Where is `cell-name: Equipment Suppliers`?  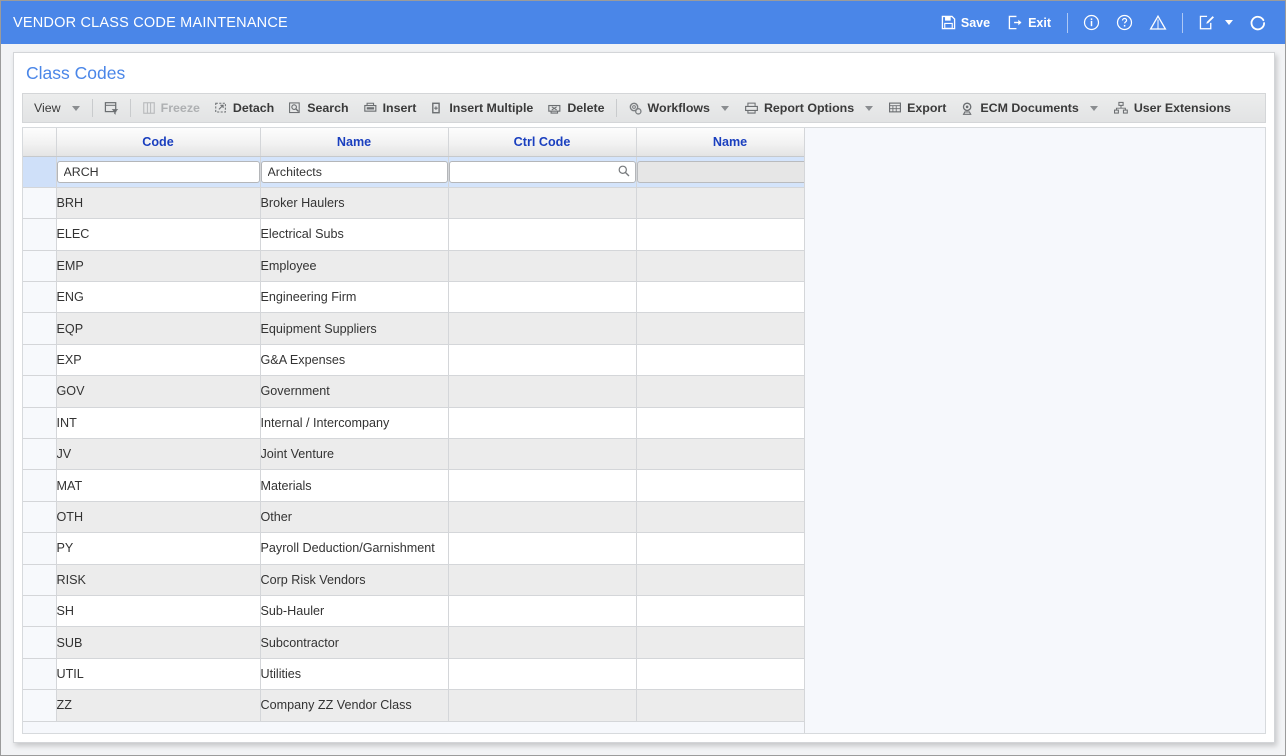 cell-name: Equipment Suppliers is located at coordinates (354, 328).